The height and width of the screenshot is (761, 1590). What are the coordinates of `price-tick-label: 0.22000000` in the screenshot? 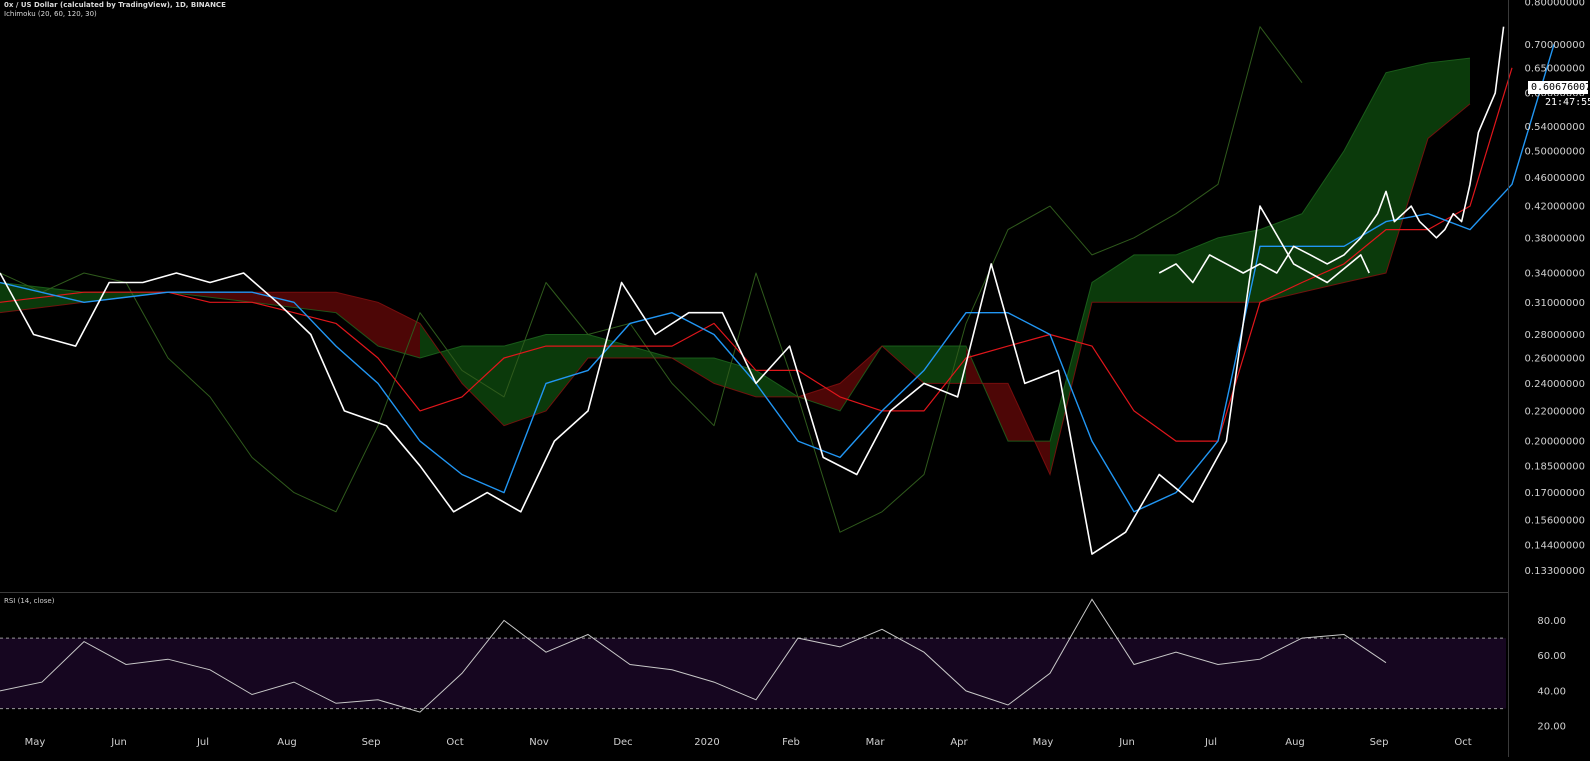 It's located at (1555, 411).